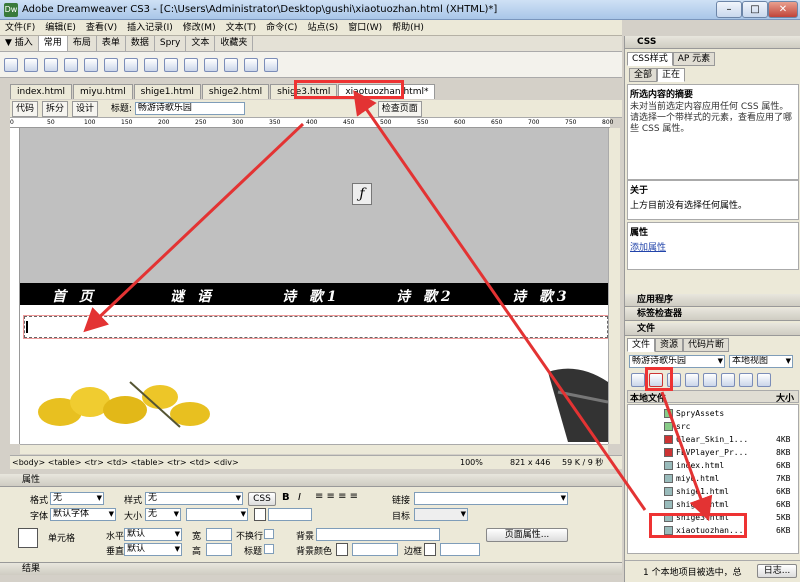  What do you see at coordinates (171, 43) in the screenshot?
I see `tab-spry: Spry` at bounding box center [171, 43].